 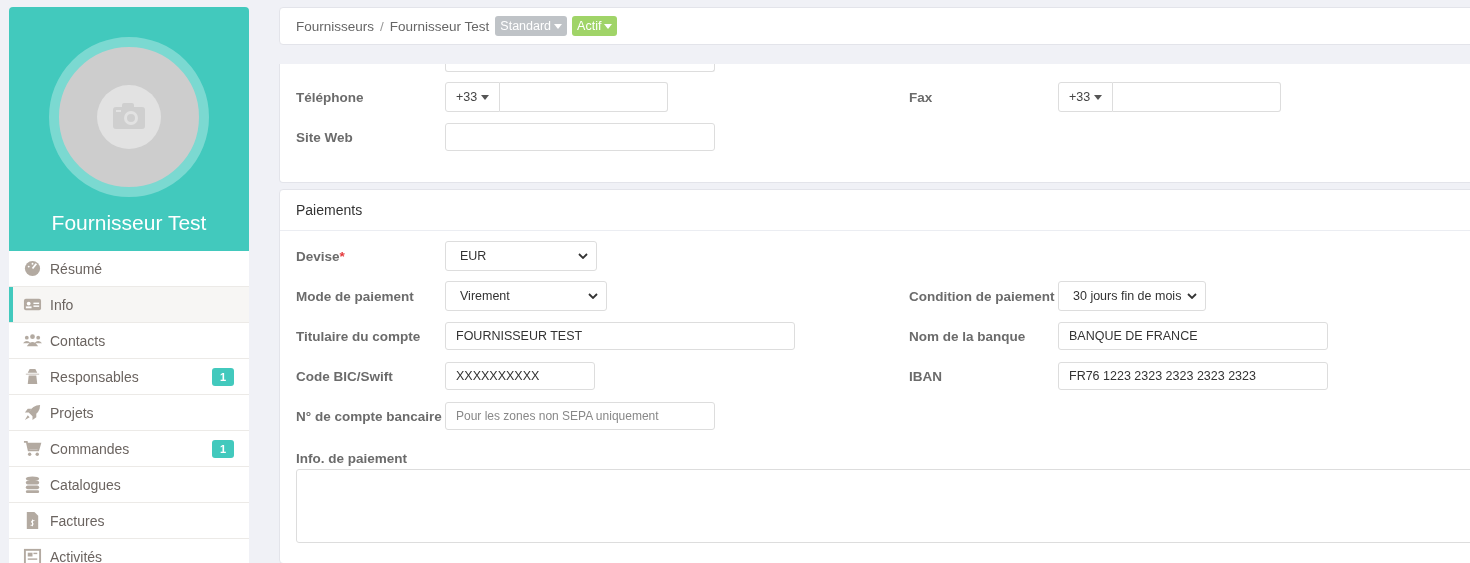 I want to click on sidebar-label: Contacts, so click(x=78, y=340).